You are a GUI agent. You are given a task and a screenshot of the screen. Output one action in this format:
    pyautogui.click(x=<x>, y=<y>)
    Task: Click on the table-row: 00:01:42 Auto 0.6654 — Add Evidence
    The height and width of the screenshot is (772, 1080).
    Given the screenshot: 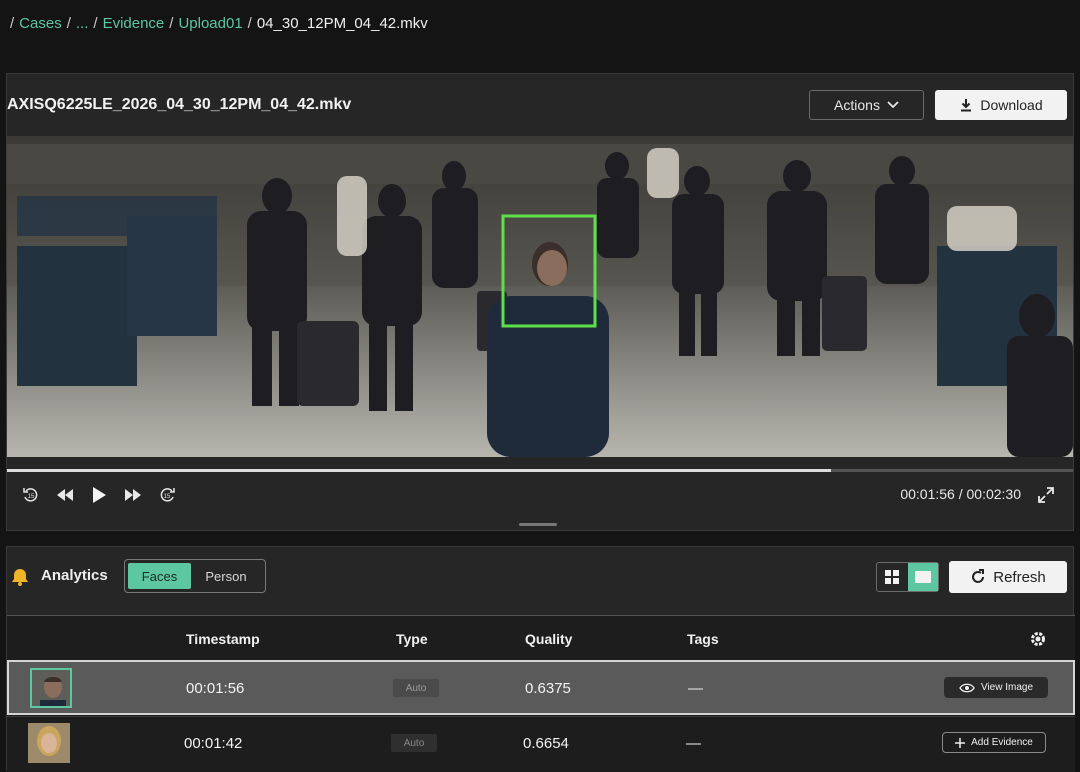 What is the action you would take?
    pyautogui.click(x=541, y=743)
    